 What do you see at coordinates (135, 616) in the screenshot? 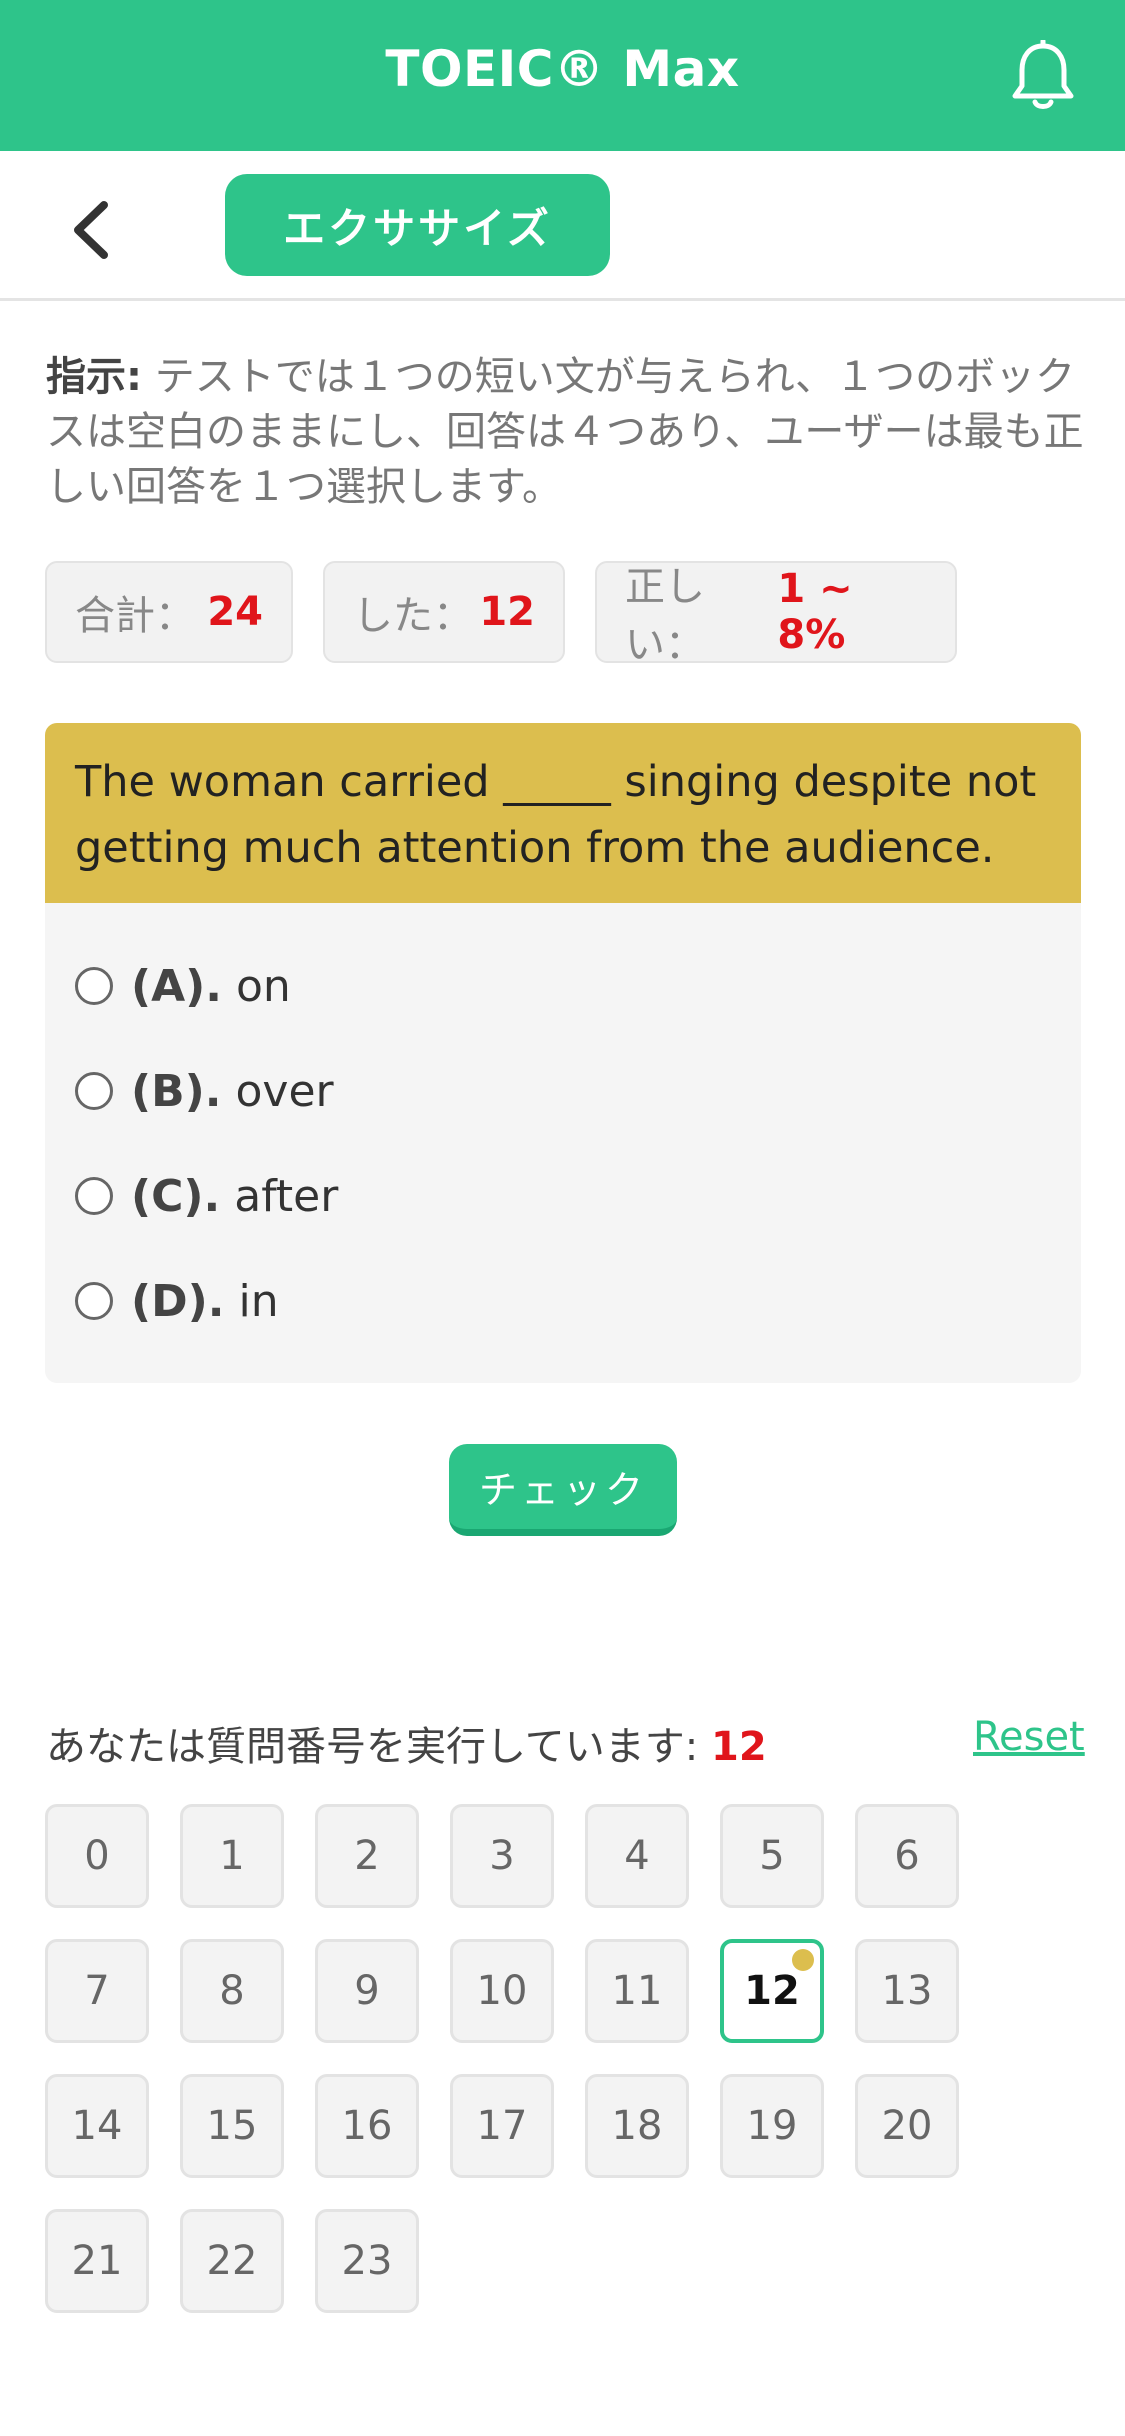
I see `stat-total-label: 合計：` at bounding box center [135, 616].